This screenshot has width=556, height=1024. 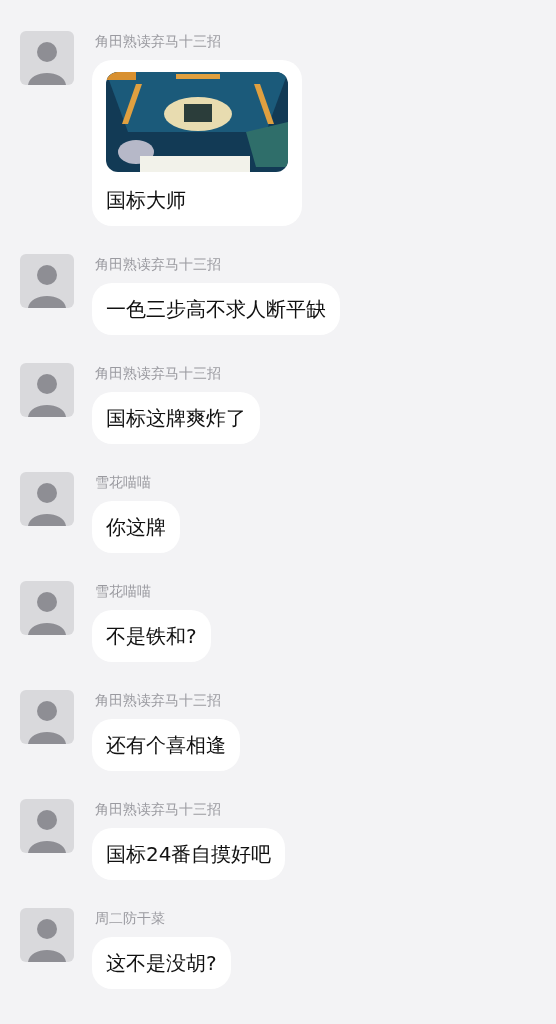 What do you see at coordinates (166, 745) in the screenshot?
I see `message-text: 还有个喜相逢` at bounding box center [166, 745].